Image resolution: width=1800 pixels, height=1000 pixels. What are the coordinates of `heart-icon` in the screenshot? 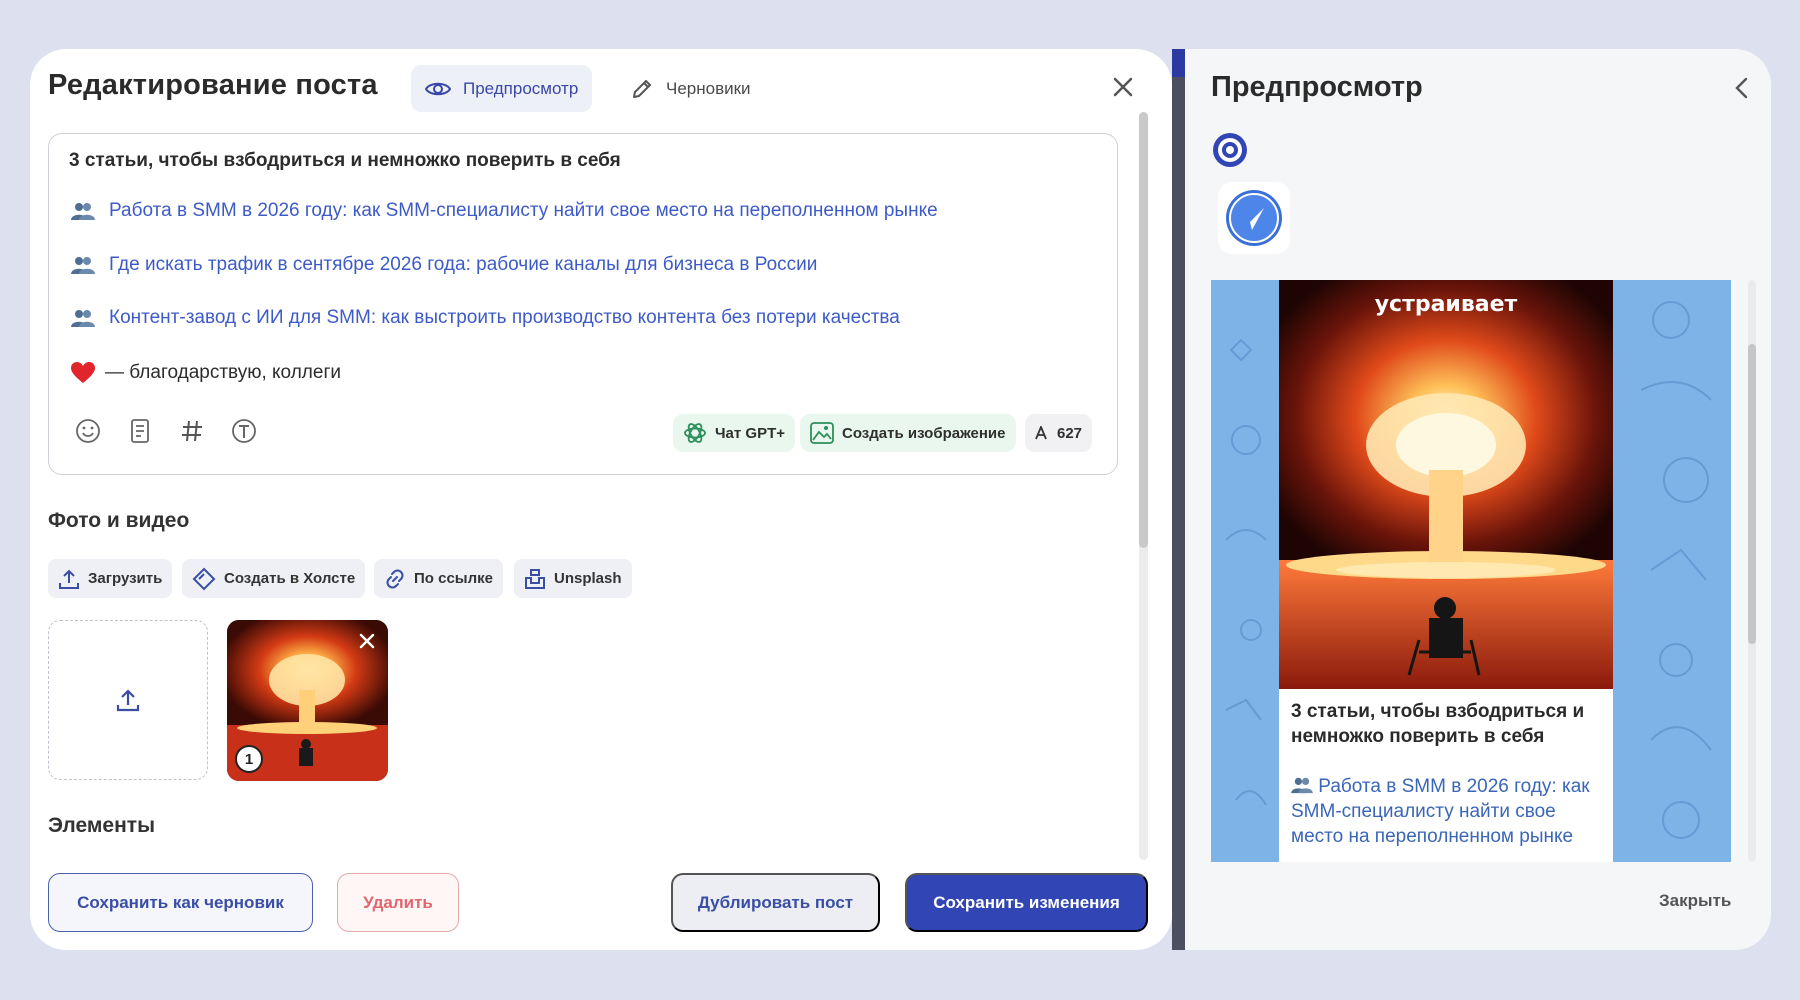 It's located at (83, 372).